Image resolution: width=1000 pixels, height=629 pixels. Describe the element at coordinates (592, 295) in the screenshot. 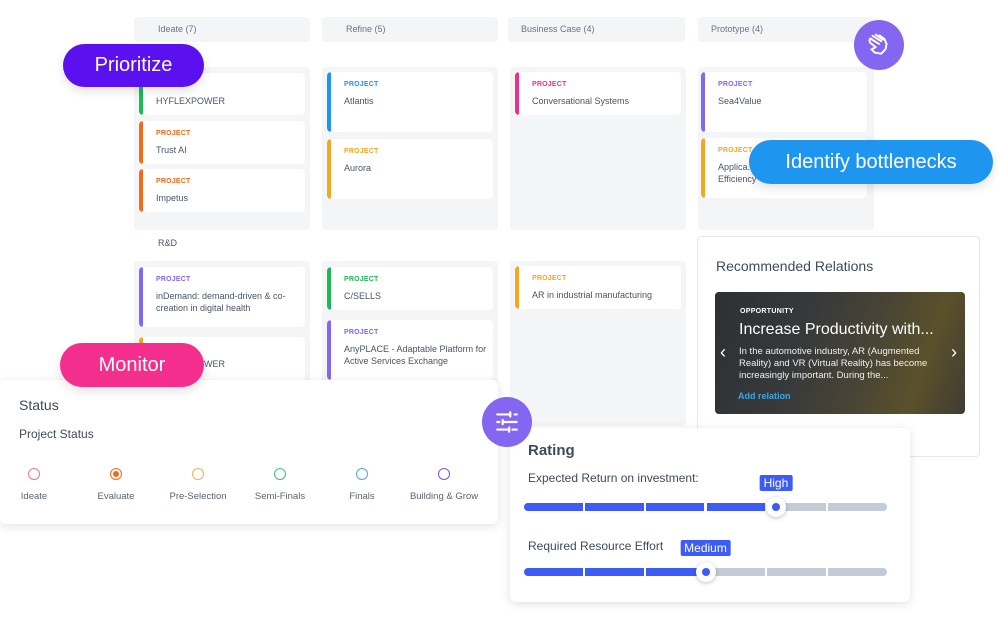

I see `card-title: AR in industrial manufacturing` at that location.